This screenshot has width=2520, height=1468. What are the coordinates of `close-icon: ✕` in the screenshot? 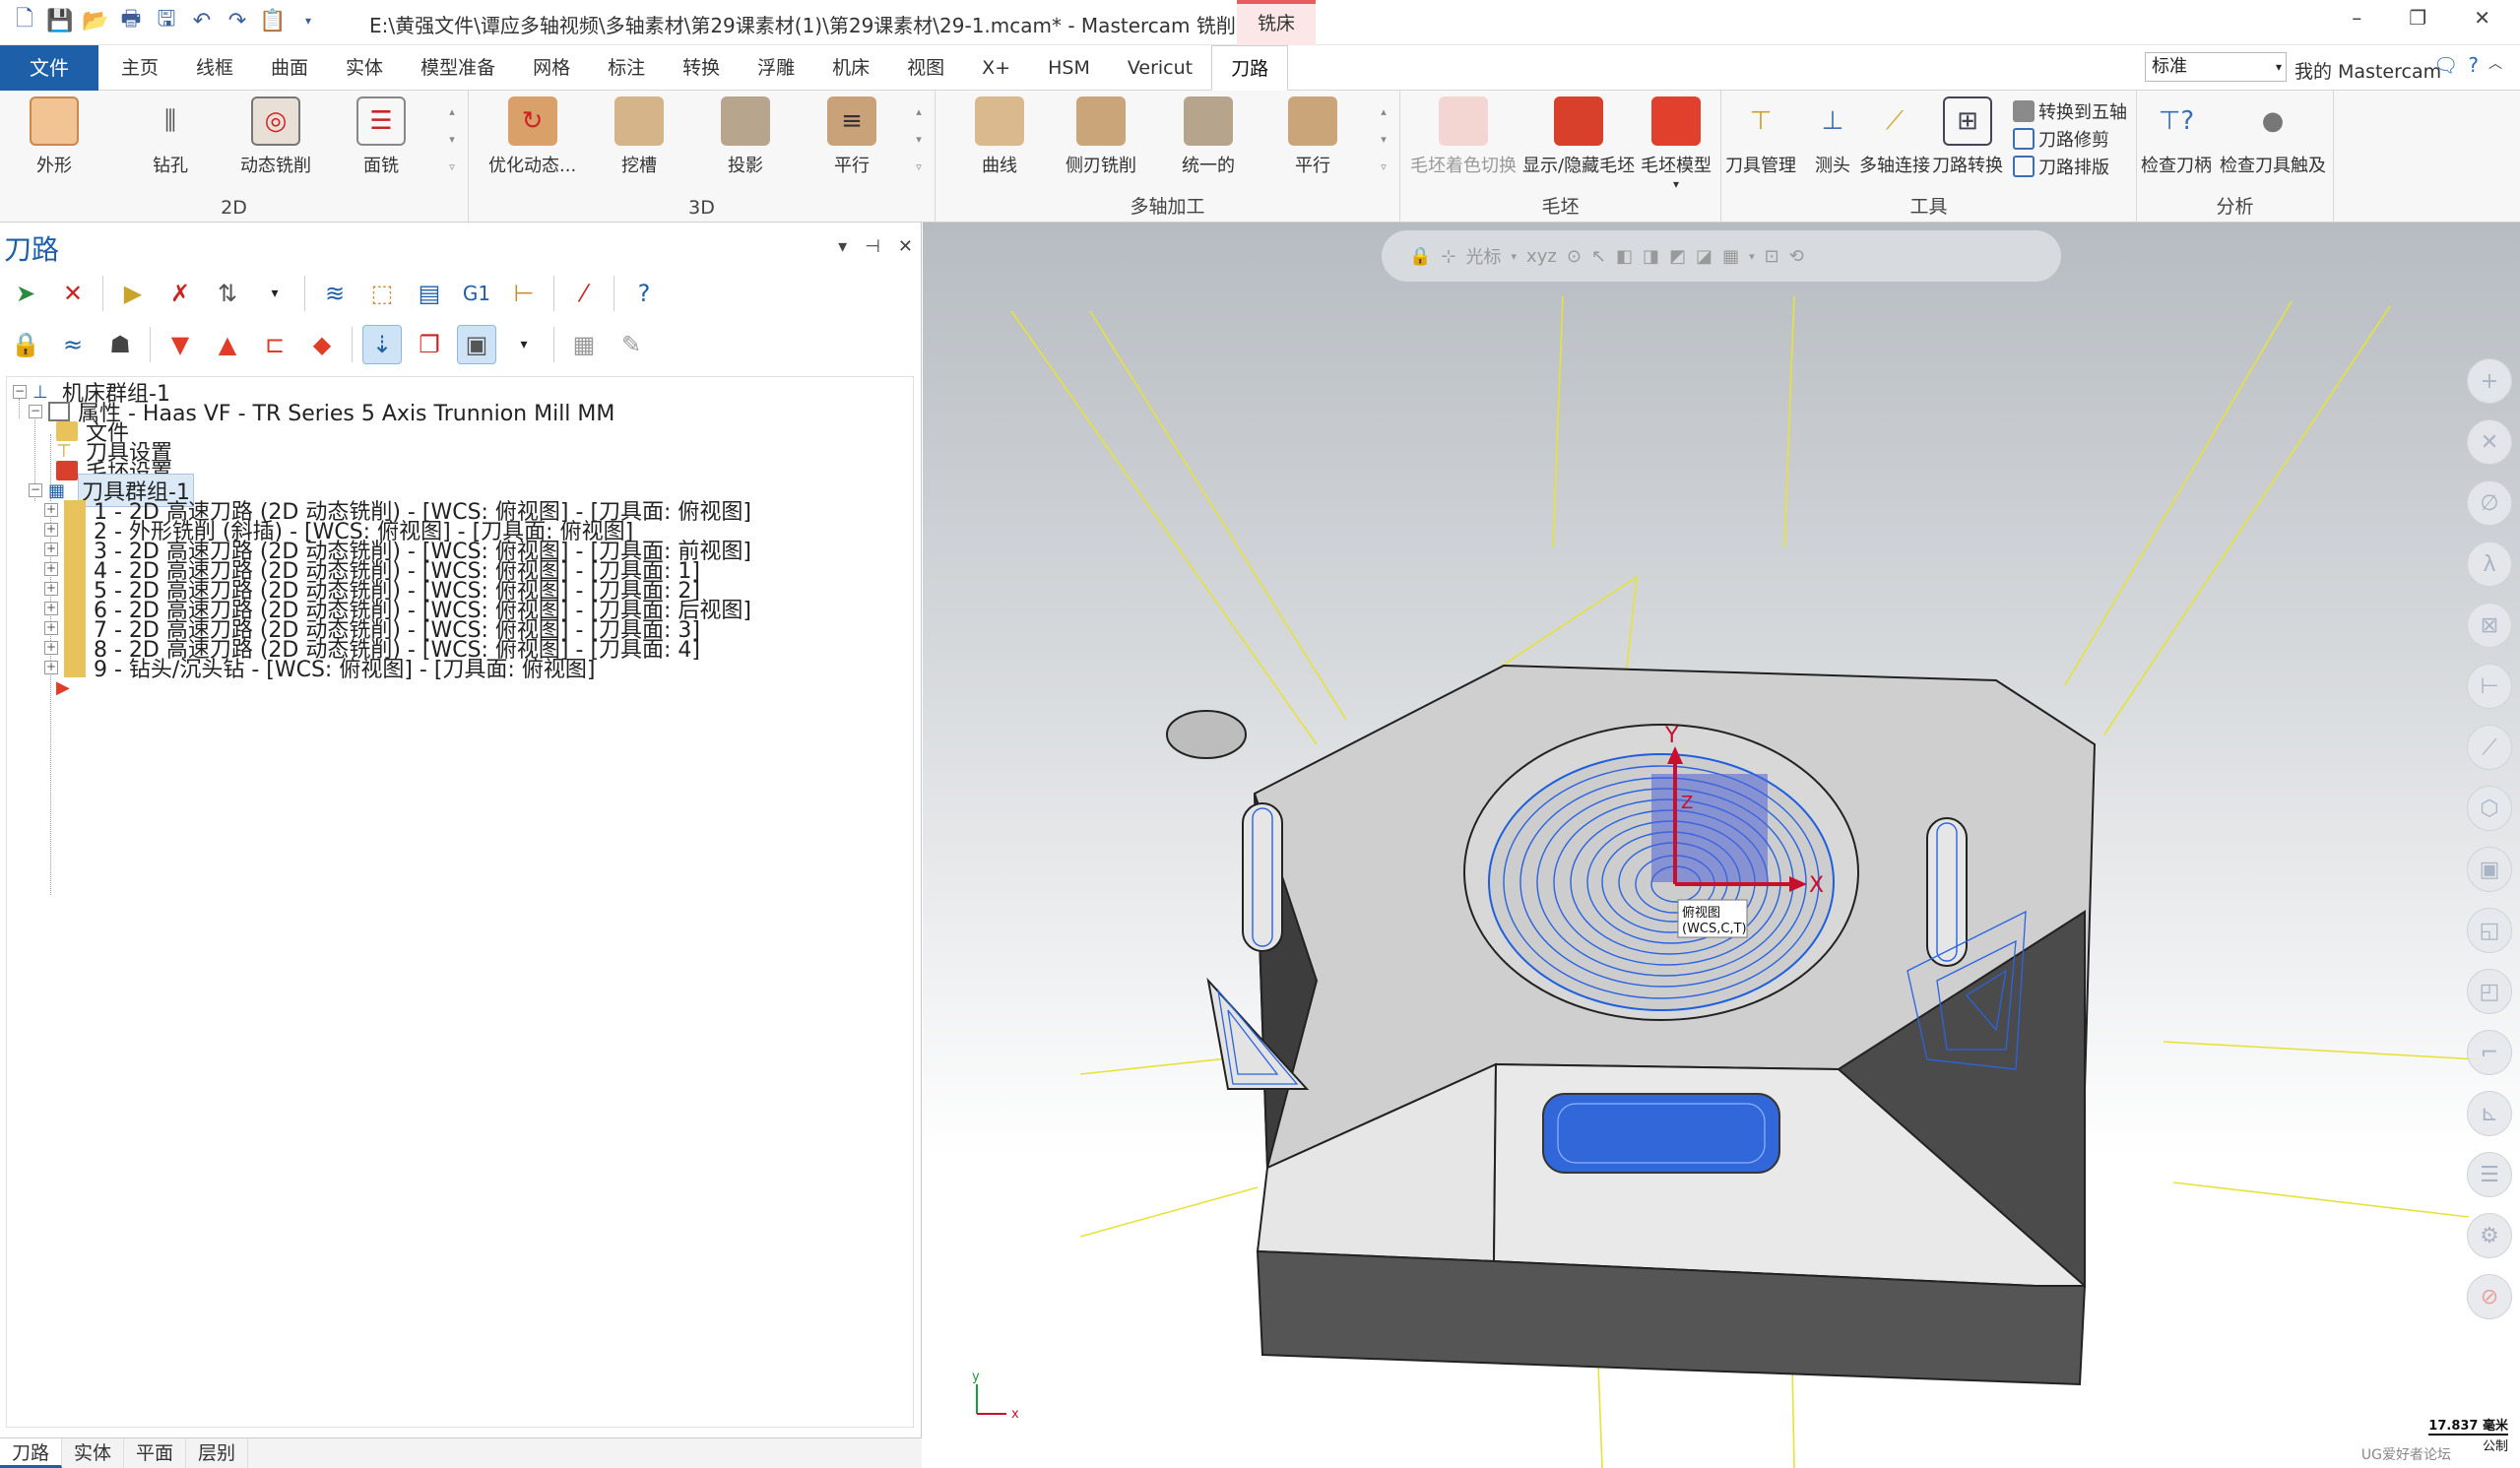 It's located at (2482, 18).